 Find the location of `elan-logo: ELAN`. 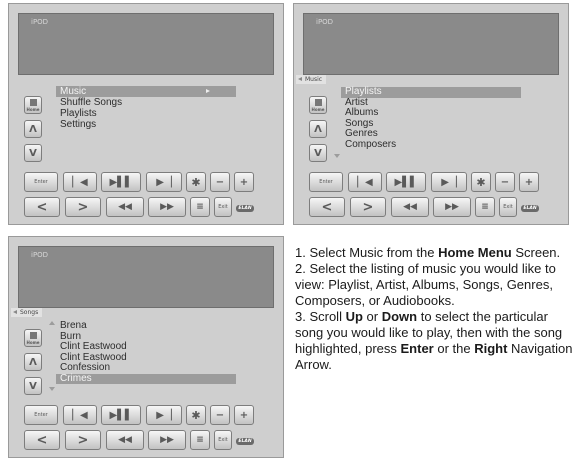

elan-logo: ELAN is located at coordinates (245, 441).